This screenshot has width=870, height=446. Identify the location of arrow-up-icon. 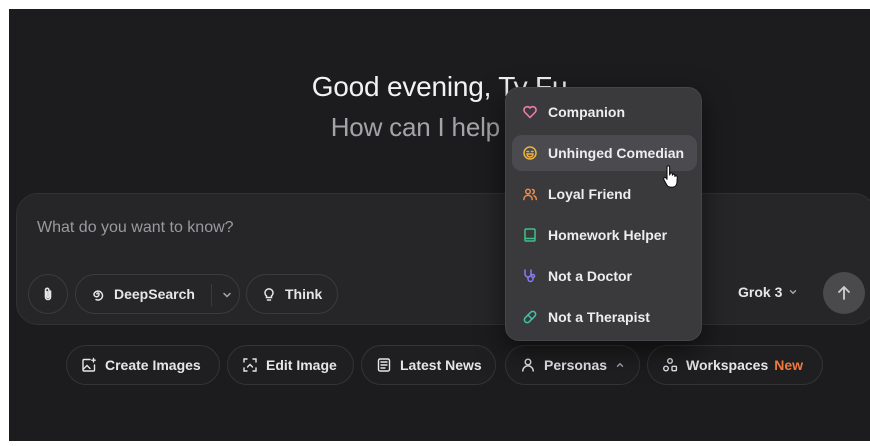
(844, 293).